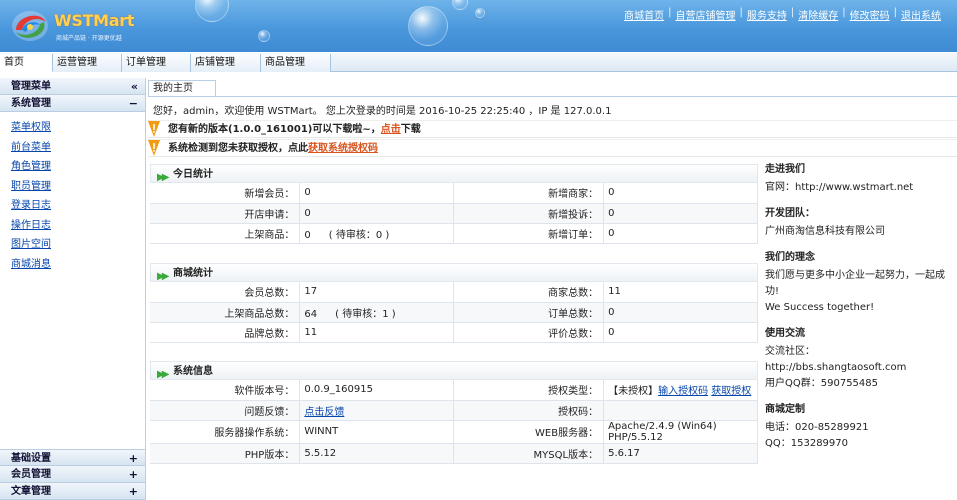 The width and height of the screenshot is (957, 500). What do you see at coordinates (72, 457) in the screenshot?
I see `sidebar-group-basic-settings: 基础设置 +` at bounding box center [72, 457].